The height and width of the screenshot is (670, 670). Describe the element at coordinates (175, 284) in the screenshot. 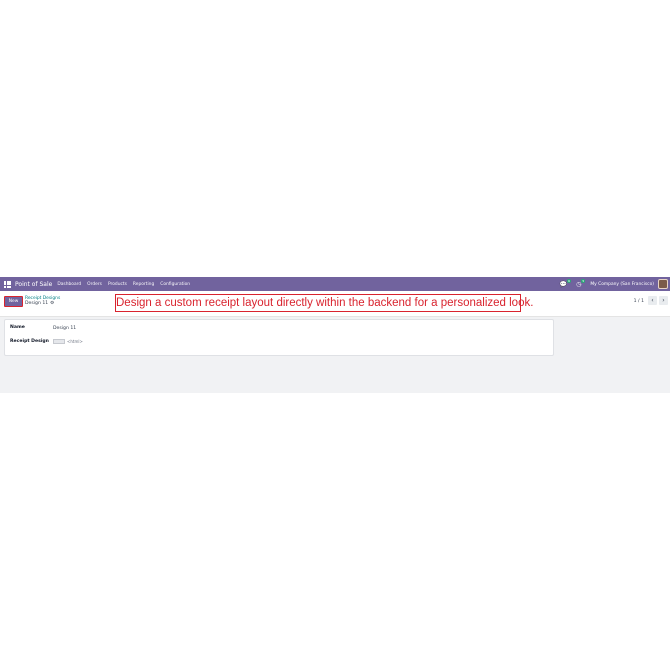

I see `menu-configuration: Configuration` at that location.